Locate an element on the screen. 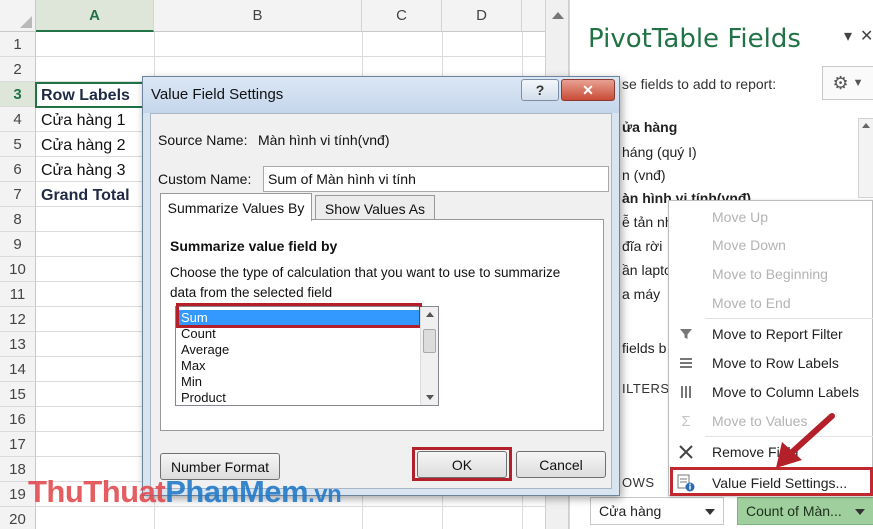 The width and height of the screenshot is (873, 529). custom-name-input is located at coordinates (436, 179).